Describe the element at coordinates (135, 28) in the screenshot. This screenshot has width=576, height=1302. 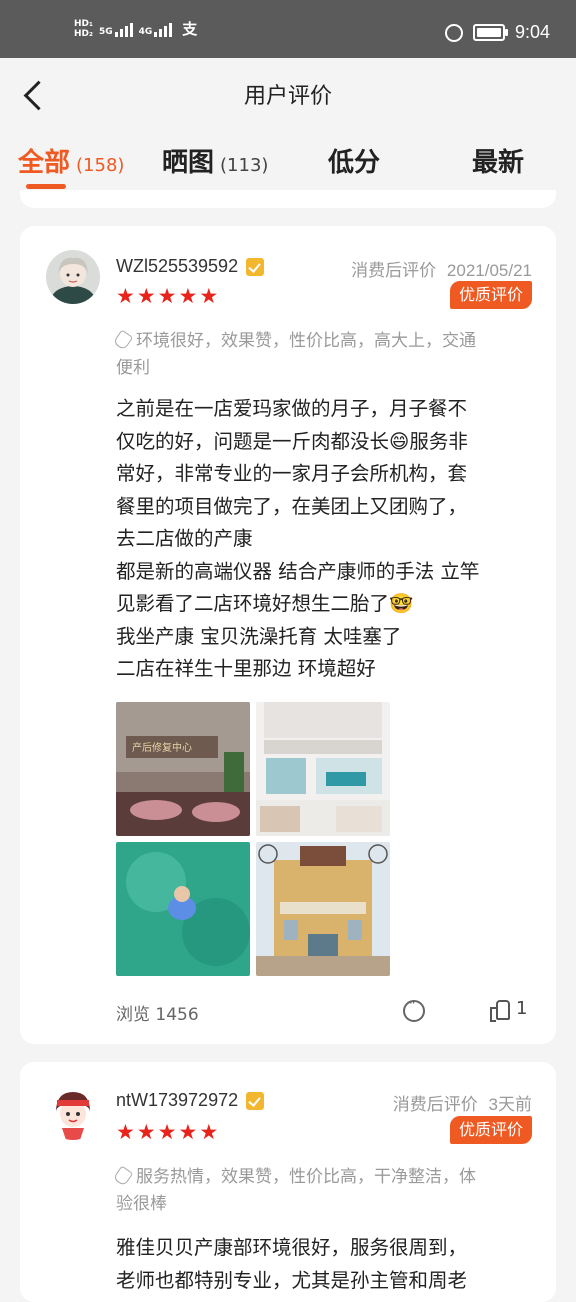
I see `status-left-icons: HD₁ HD₂ 5G 4G 支` at that location.